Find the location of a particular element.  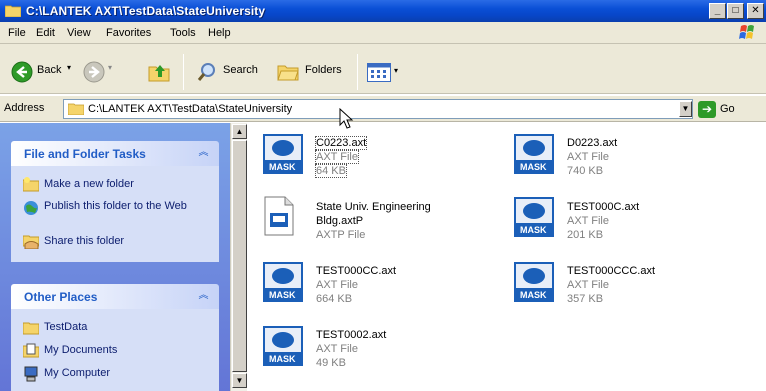

close-button: ✕ is located at coordinates (755, 11).